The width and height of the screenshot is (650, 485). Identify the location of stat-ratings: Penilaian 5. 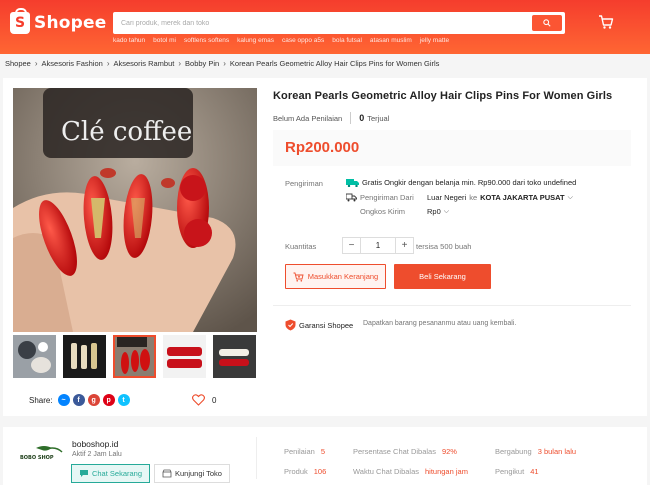
(304, 451).